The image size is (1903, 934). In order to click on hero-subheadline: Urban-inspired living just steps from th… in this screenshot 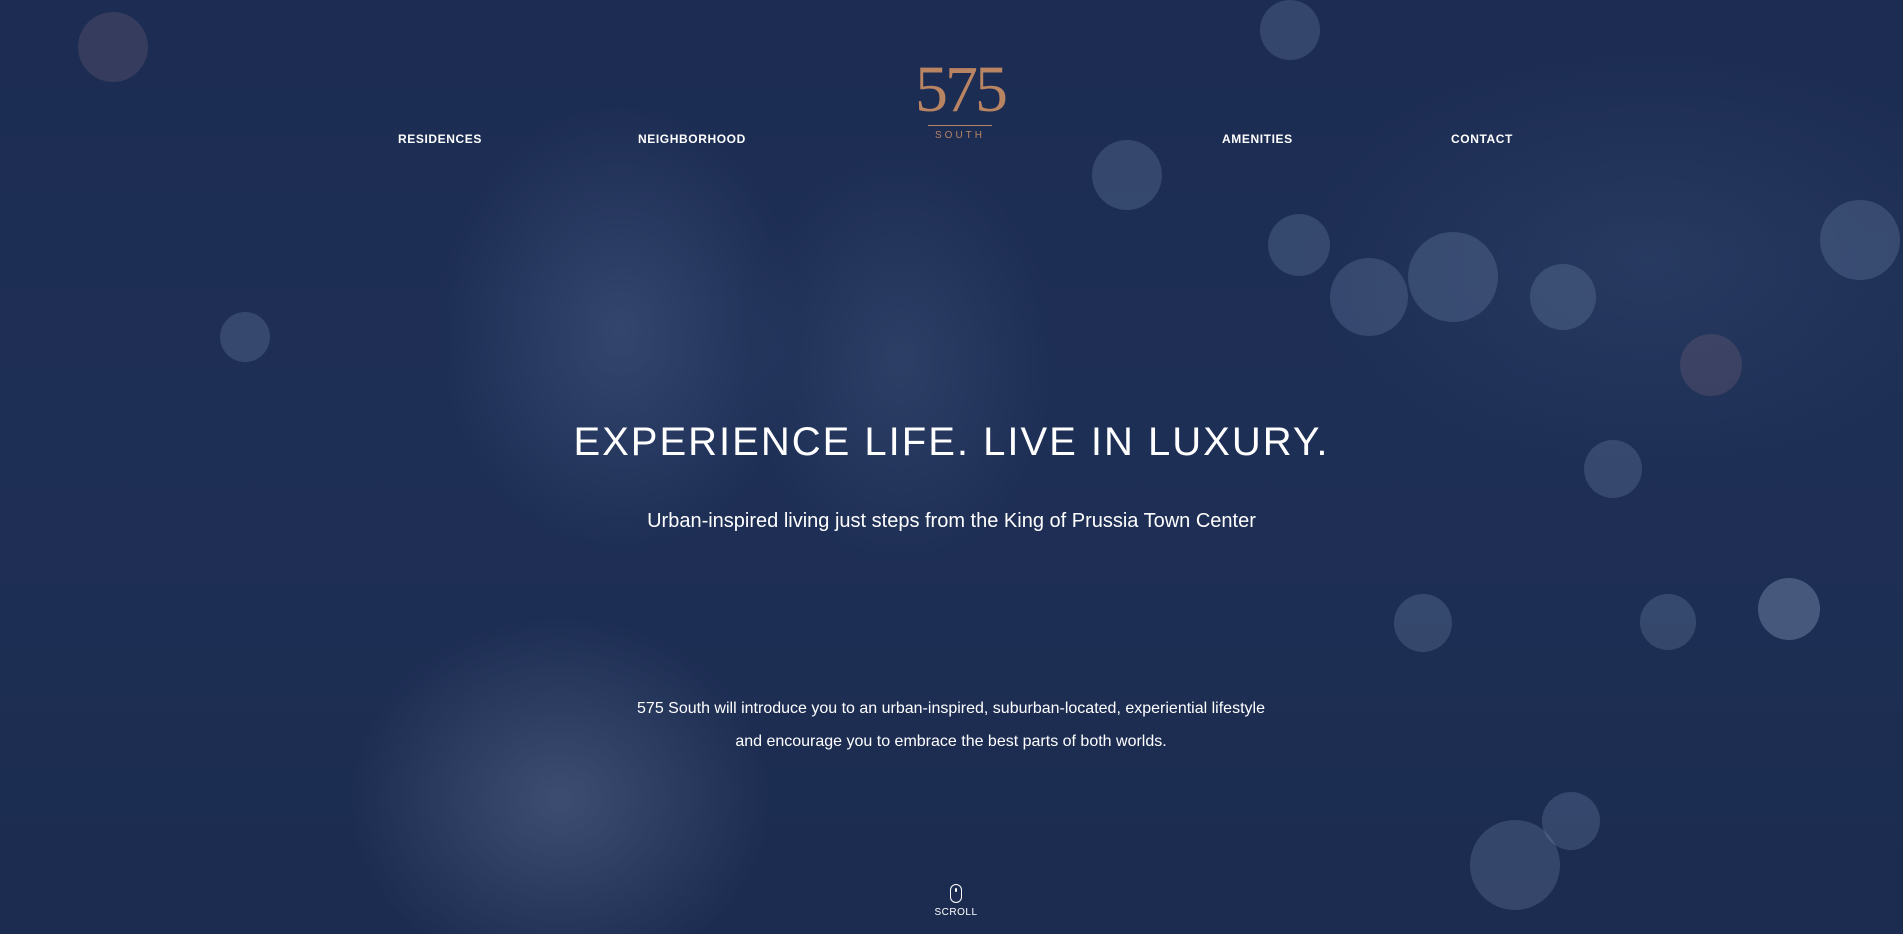, I will do `click(951, 521)`.